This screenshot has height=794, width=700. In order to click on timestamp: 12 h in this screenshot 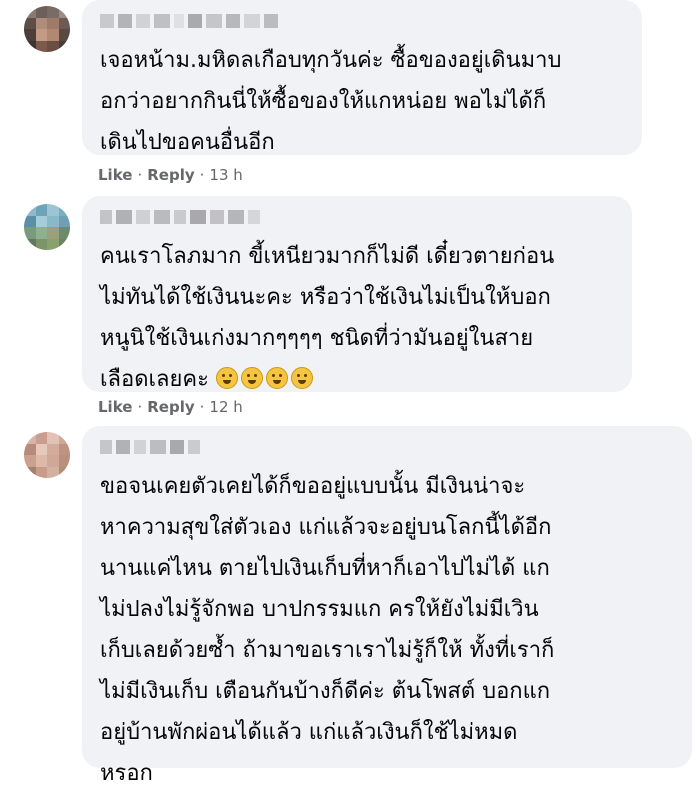, I will do `click(225, 407)`.